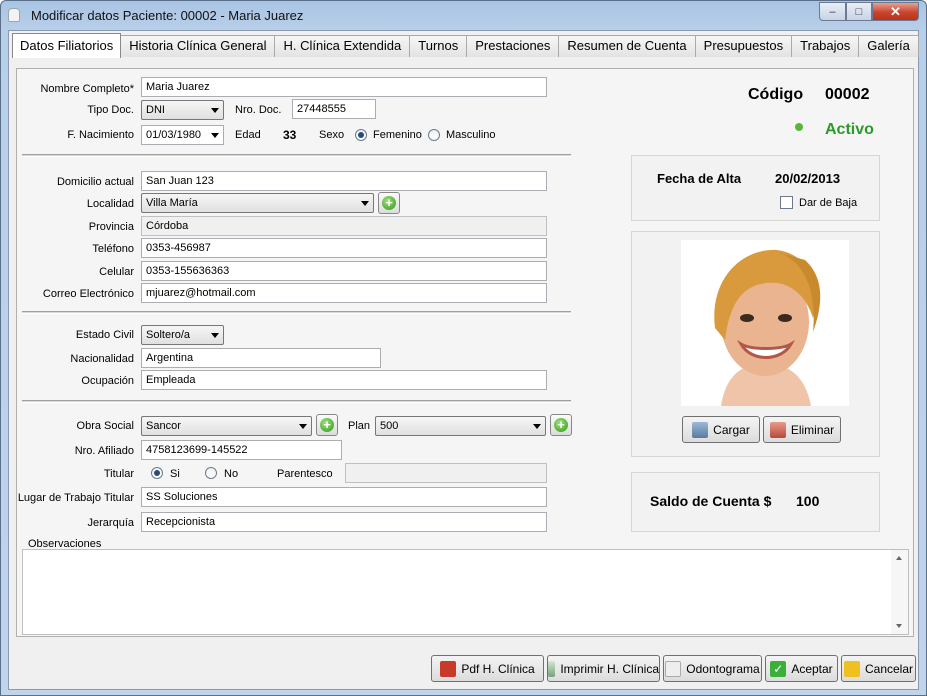 The height and width of the screenshot is (696, 927). Describe the element at coordinates (859, 11) in the screenshot. I see `maximize-button: □` at that location.